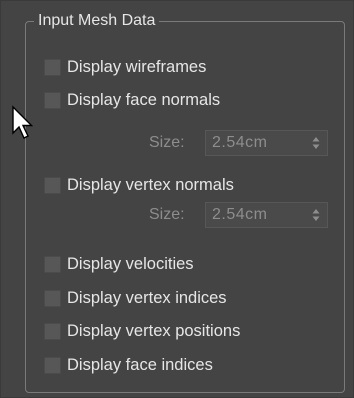 The height and width of the screenshot is (398, 354). I want to click on face-normals-size-spinner: 2.54cm, so click(266, 143).